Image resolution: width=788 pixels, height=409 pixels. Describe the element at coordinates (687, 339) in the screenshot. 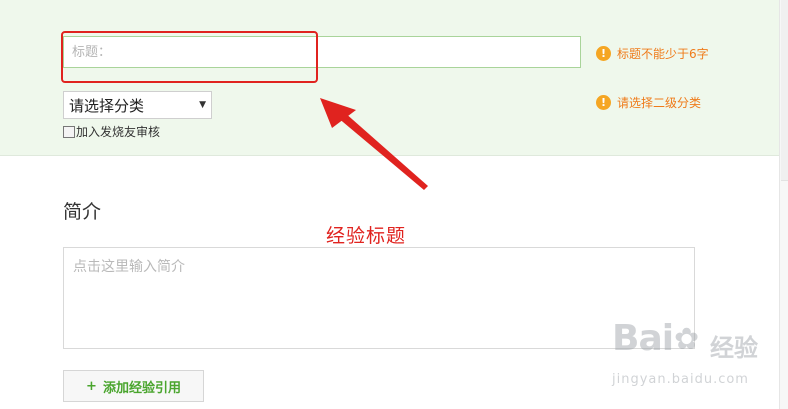

I see `paw-icon: ✿` at that location.